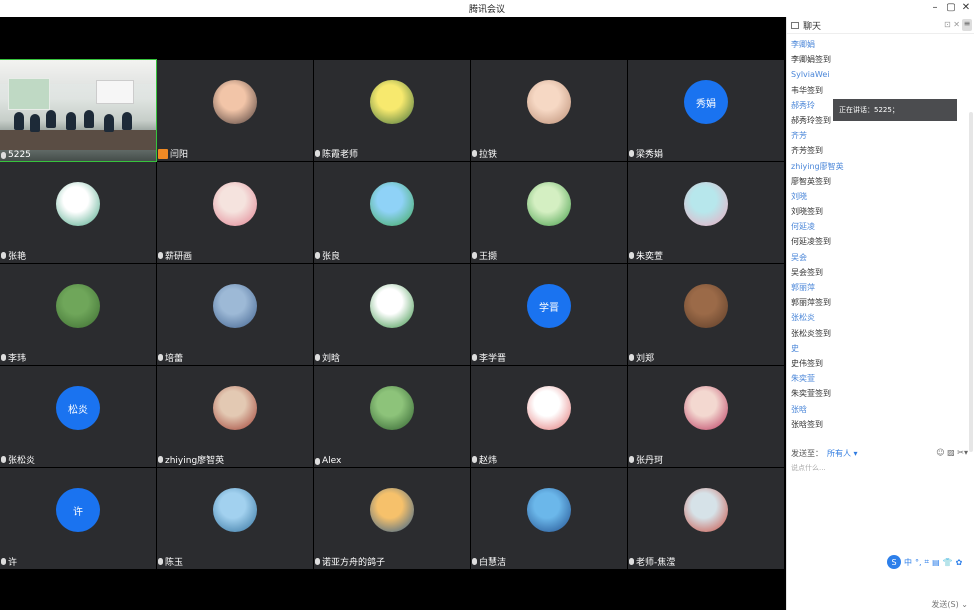 This screenshot has width=974, height=610. What do you see at coordinates (803, 287) in the screenshot?
I see `chat-sender: 郭丽萍` at bounding box center [803, 287].